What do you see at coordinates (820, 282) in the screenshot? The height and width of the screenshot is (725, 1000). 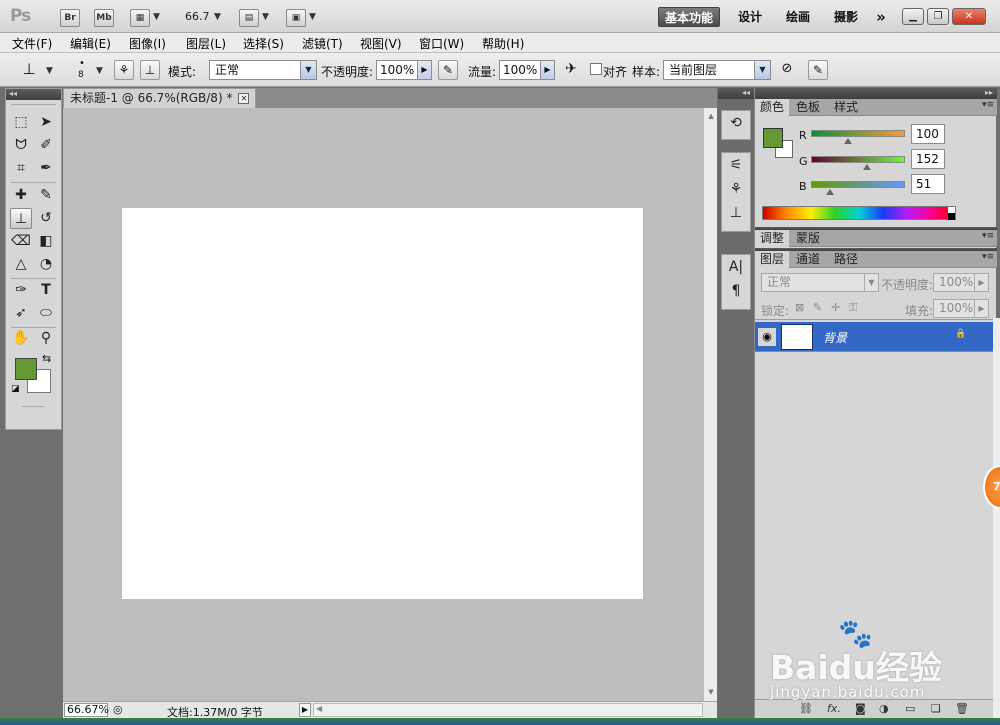 I see `blend-mode-select: 正常 ▼` at bounding box center [820, 282].